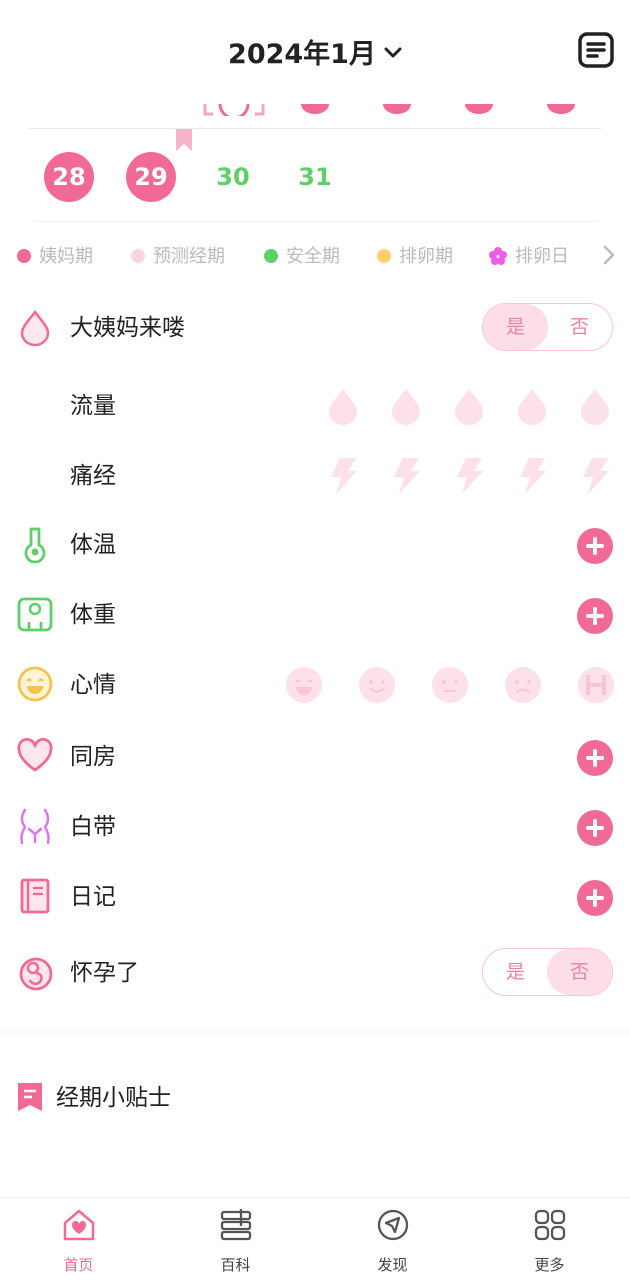 This screenshot has width=630, height=1280. I want to click on record-diary: 日记, so click(315, 897).